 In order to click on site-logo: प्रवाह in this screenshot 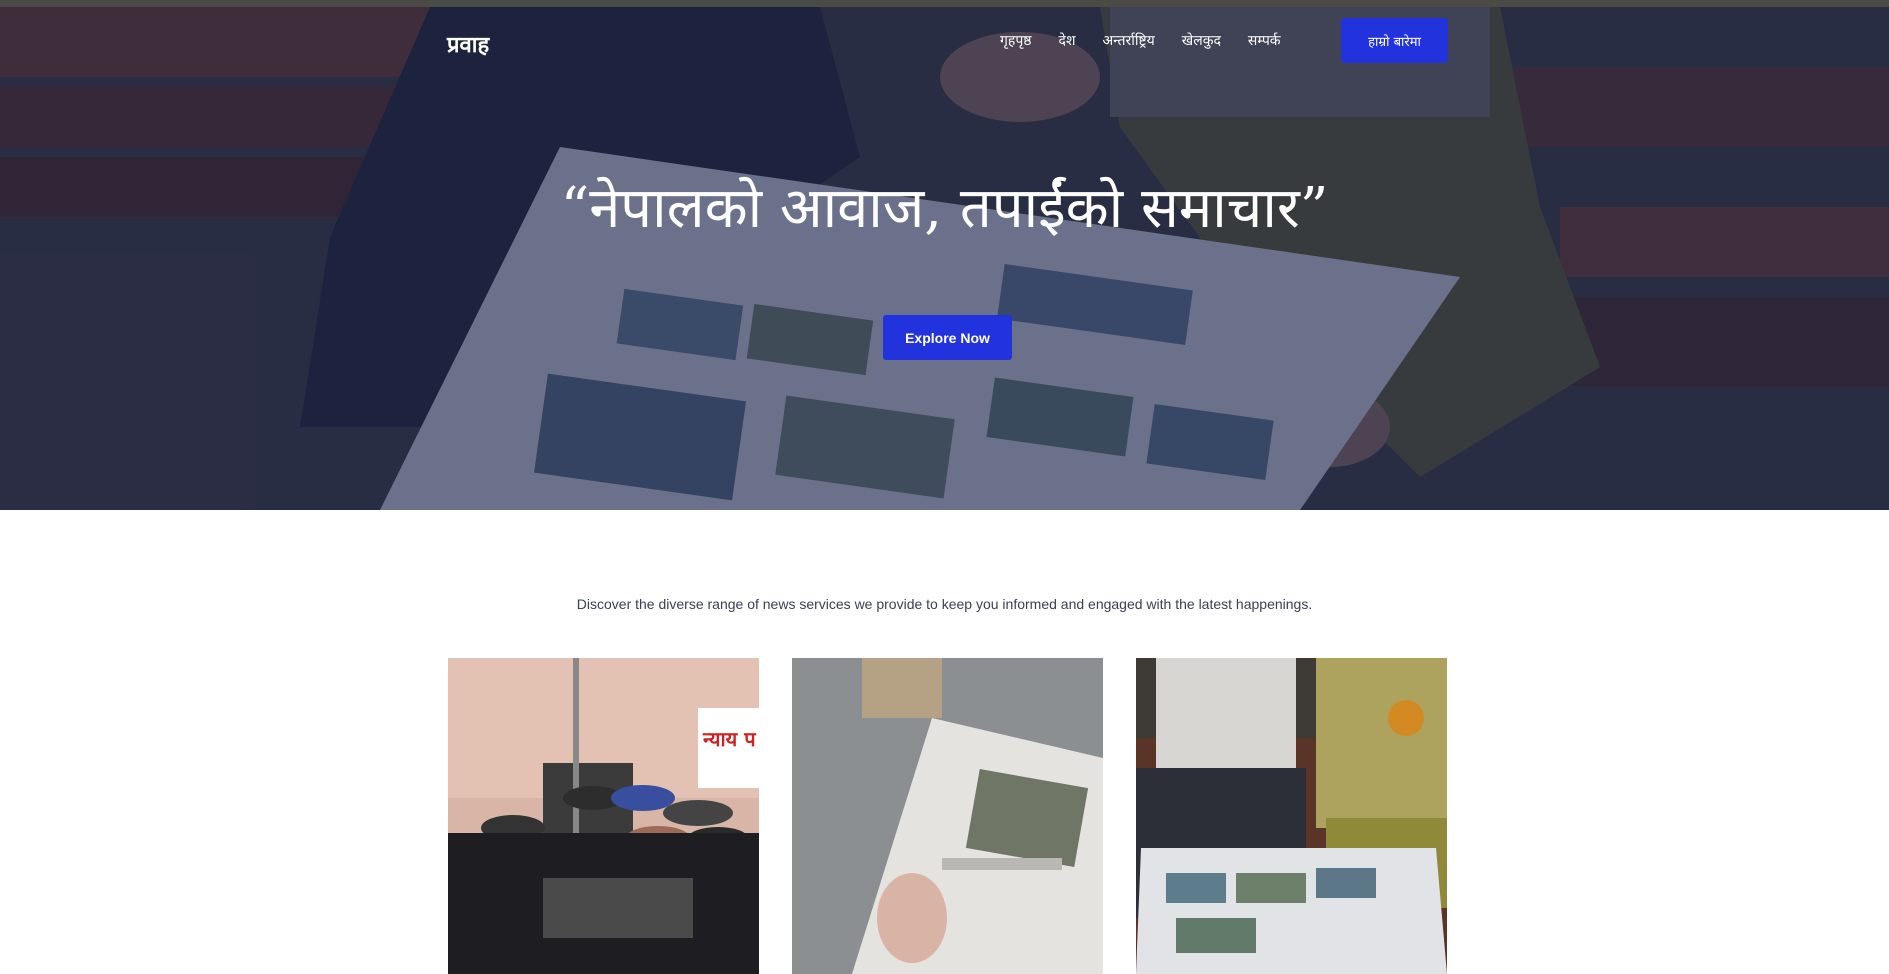, I will do `click(468, 44)`.